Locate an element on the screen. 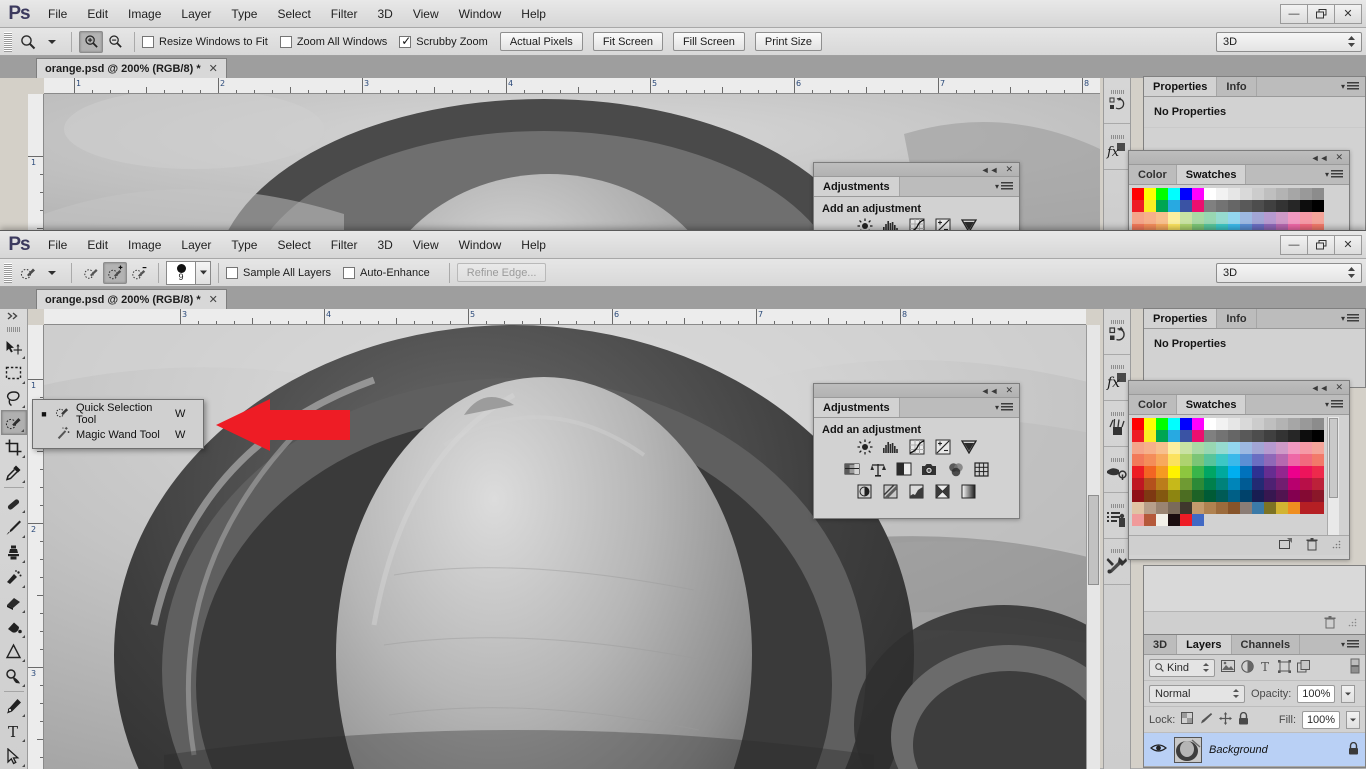  close-icon: ✕ is located at coordinates (1009, 390).